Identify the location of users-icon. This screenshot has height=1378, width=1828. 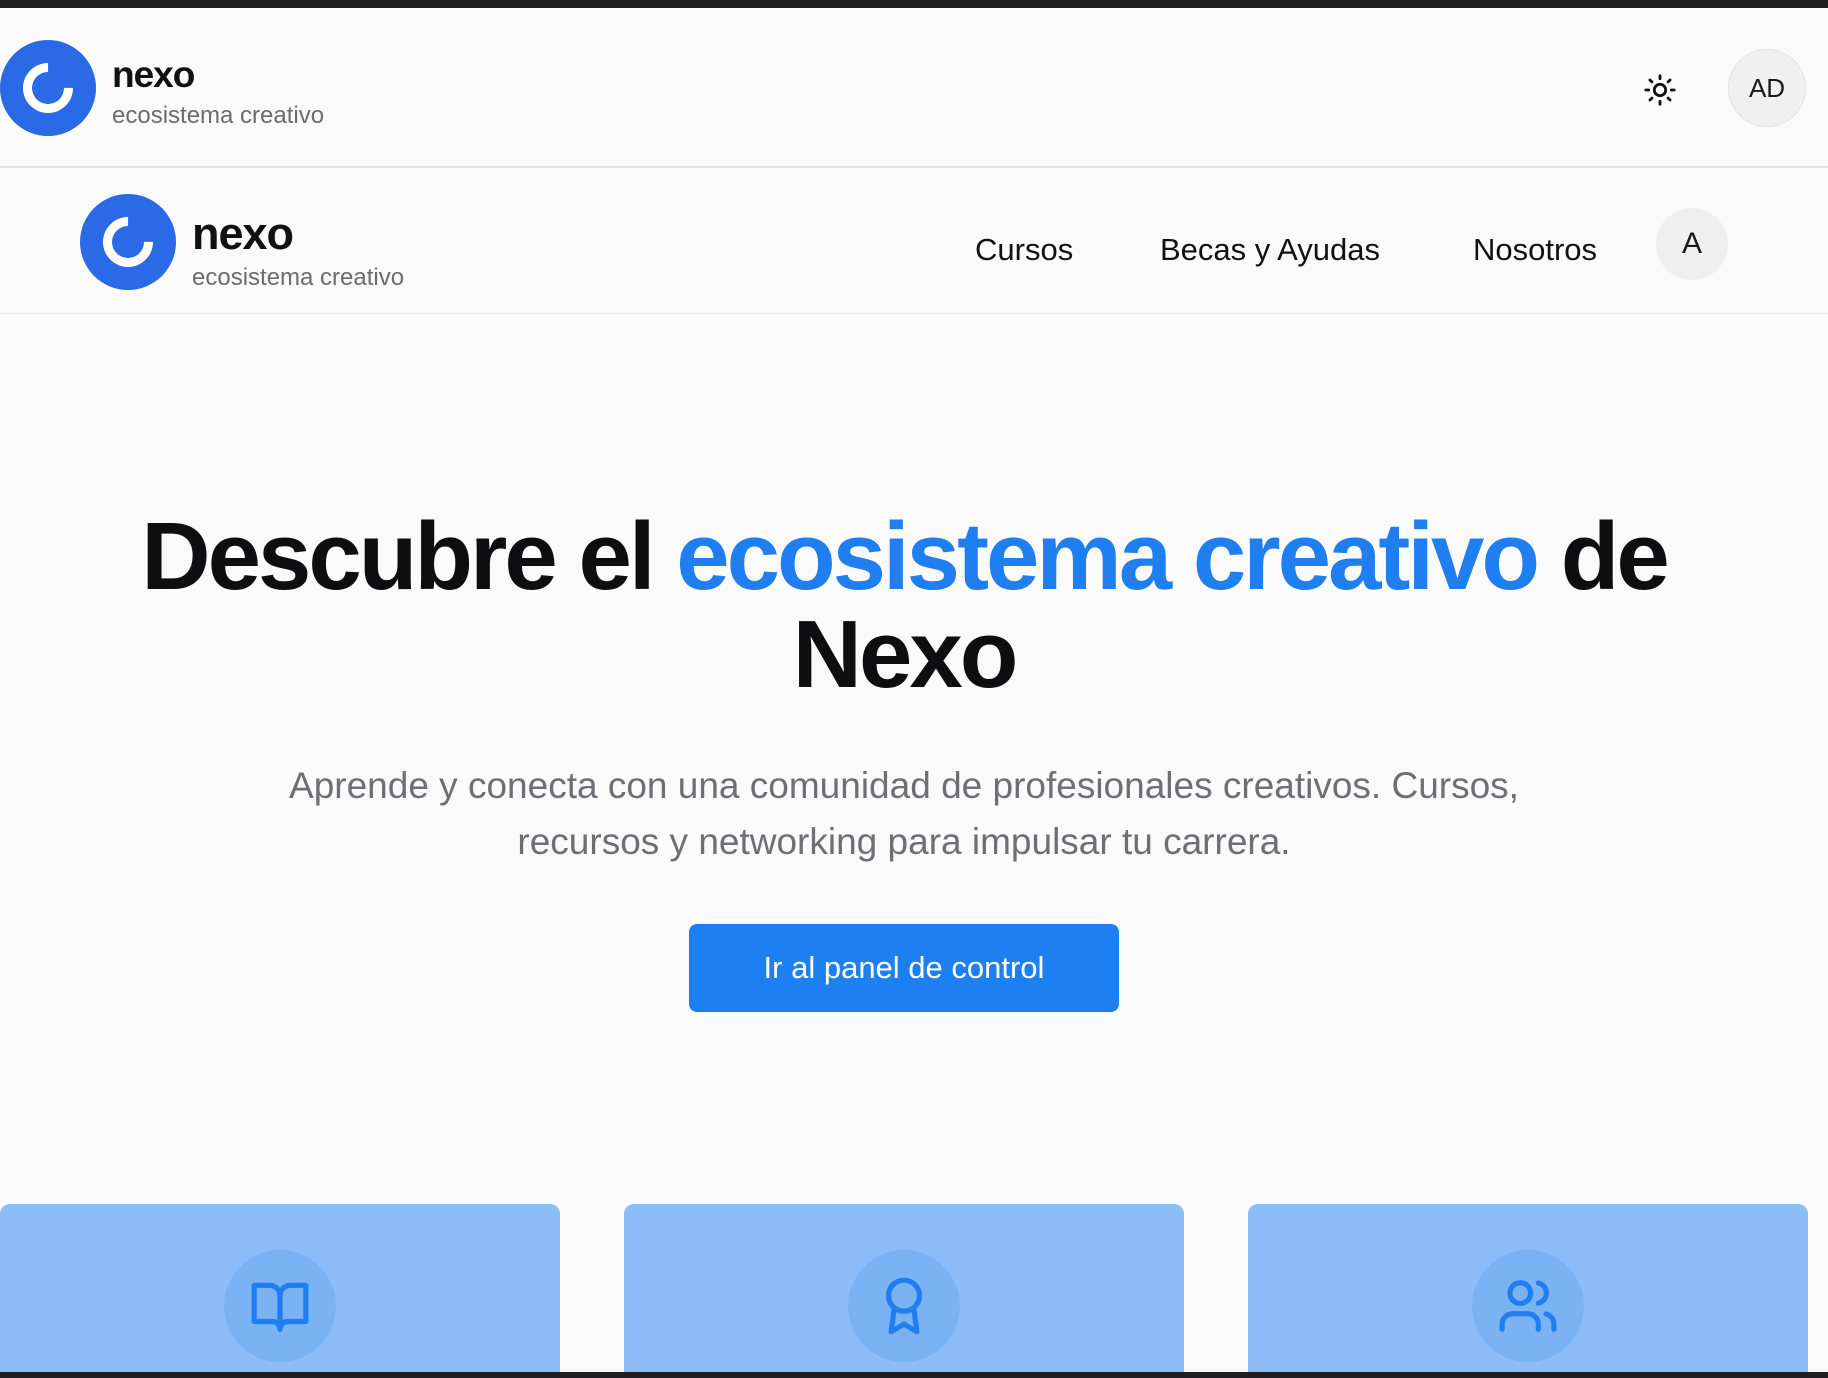
(1528, 1306).